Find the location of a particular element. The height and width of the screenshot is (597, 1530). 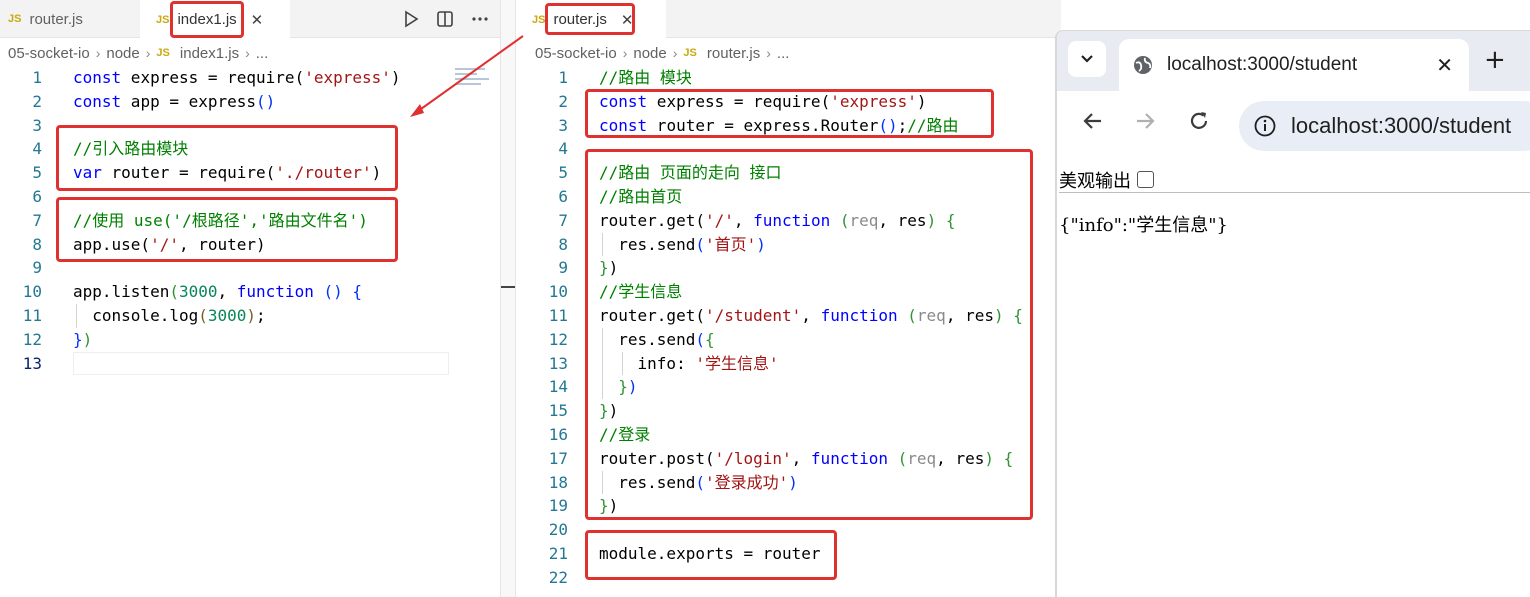

code-text: const router = express.Router();//路由 is located at coordinates (779, 125).